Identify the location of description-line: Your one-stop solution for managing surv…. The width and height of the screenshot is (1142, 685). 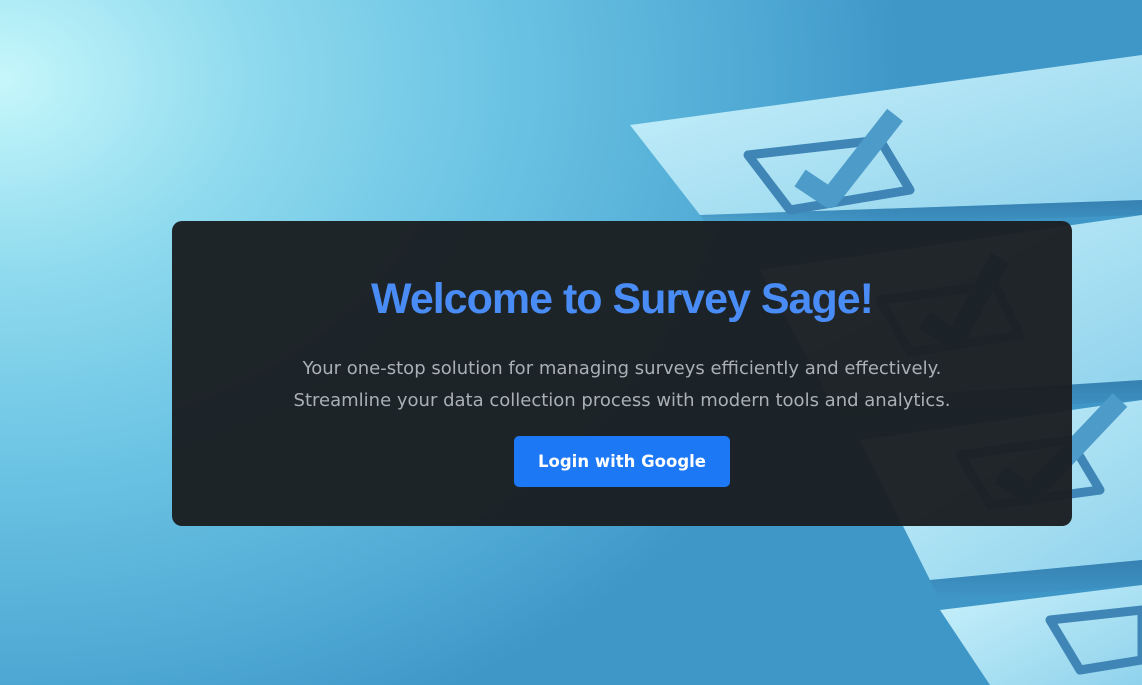
(622, 368).